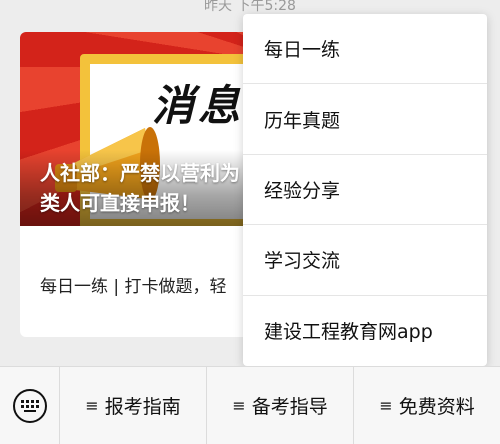 Image resolution: width=500 pixels, height=444 pixels. I want to click on bottom-menu-guide-label: 报考指南, so click(142, 407).